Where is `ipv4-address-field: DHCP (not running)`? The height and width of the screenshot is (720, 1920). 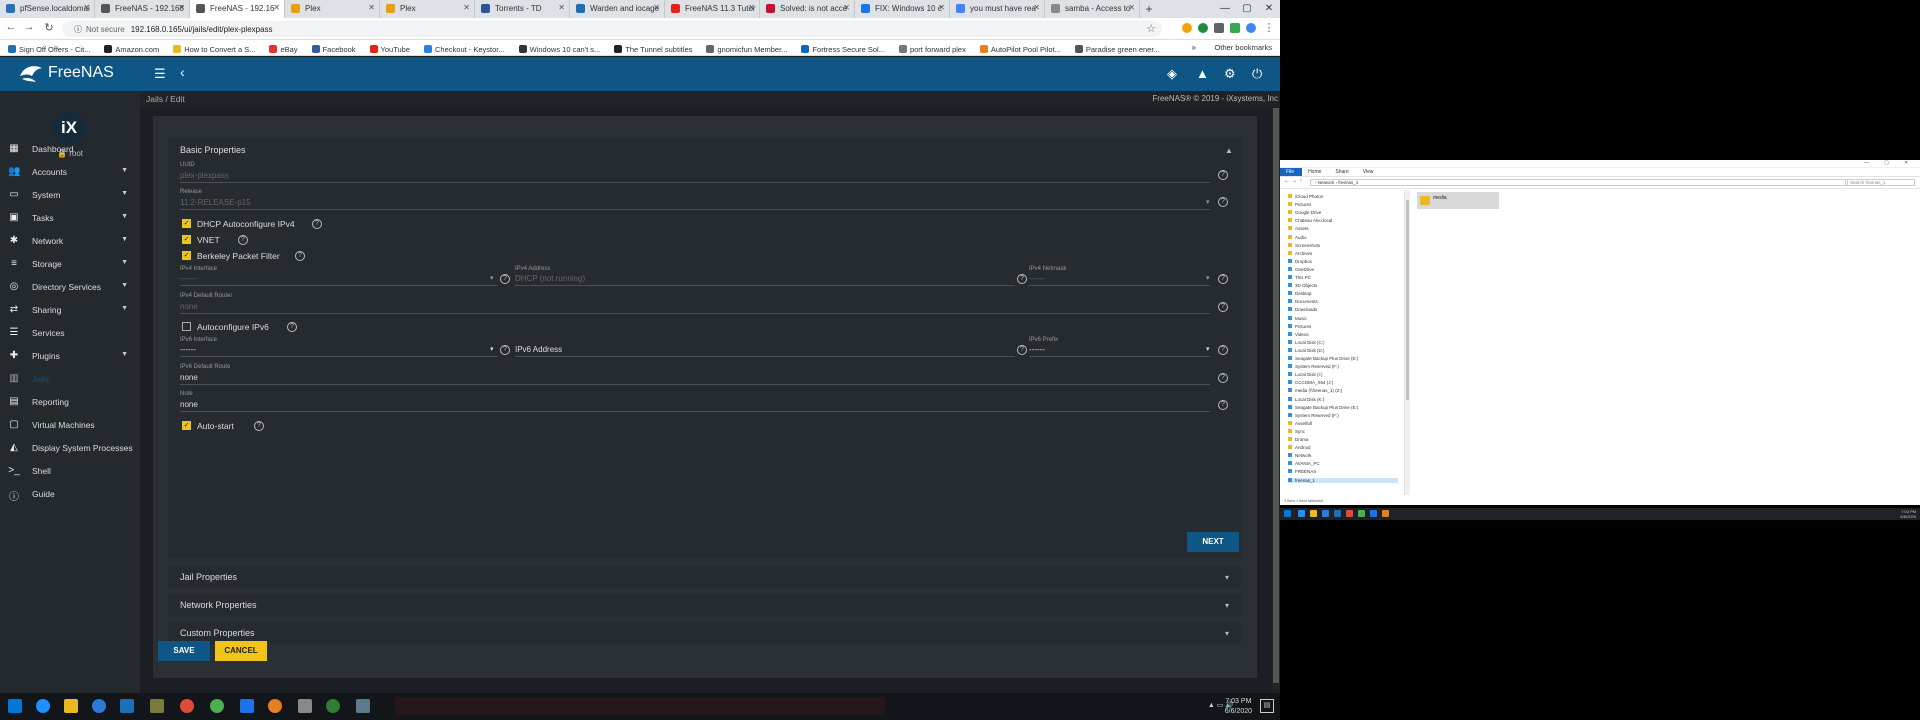
ipv4-address-field: DHCP (not running) is located at coordinates (550, 278).